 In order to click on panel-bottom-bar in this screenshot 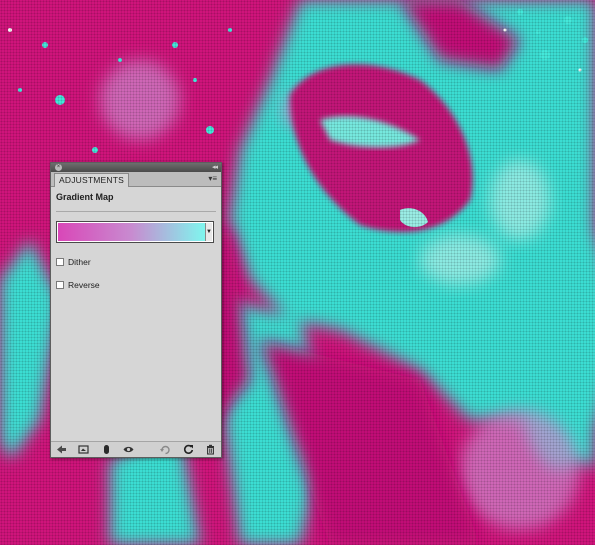, I will do `click(136, 449)`.